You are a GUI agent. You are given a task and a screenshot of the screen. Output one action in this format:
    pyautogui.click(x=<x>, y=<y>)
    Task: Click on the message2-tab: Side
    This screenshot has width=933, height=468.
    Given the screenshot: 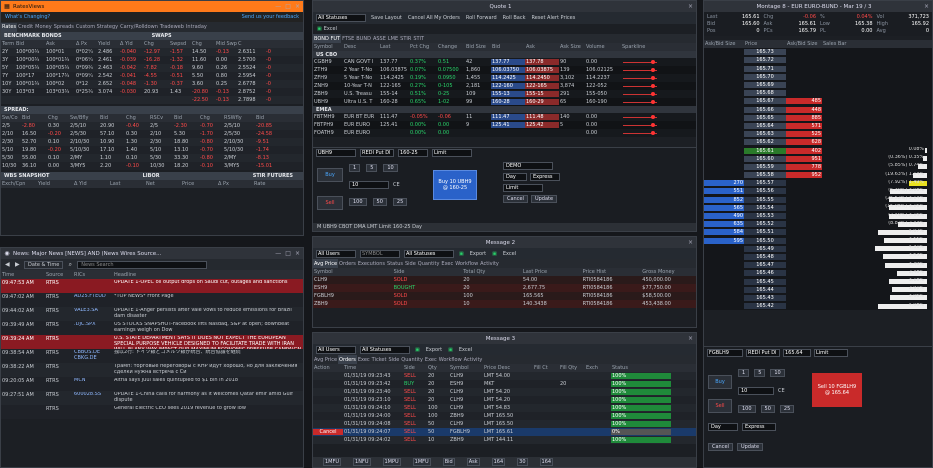 What is the action you would take?
    pyautogui.click(x=410, y=263)
    